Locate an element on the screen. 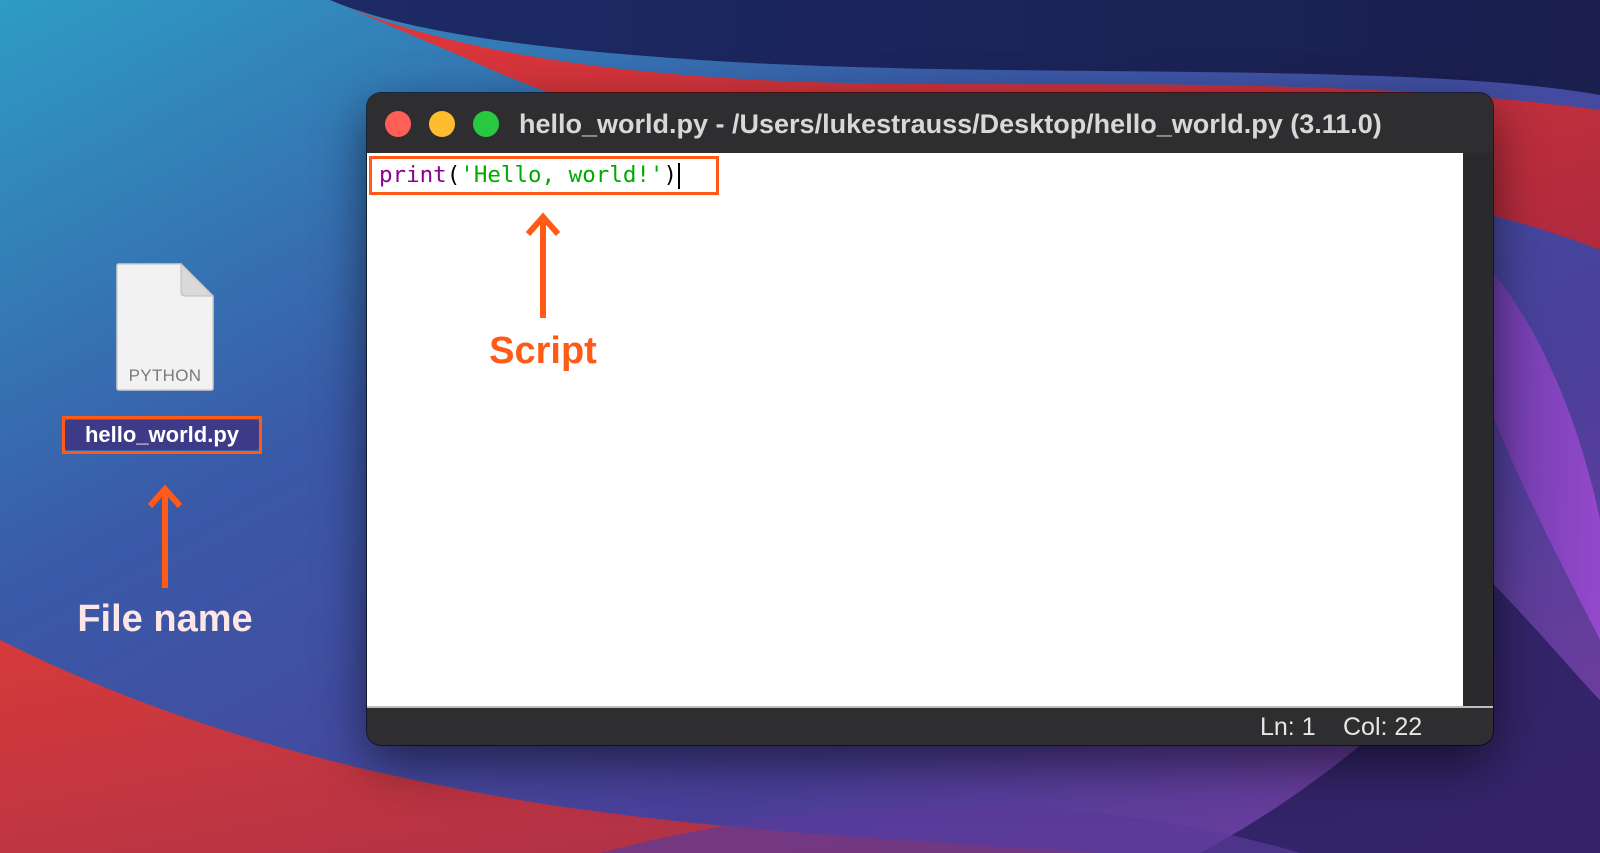  code-line-1: print('Hello, world!') is located at coordinates (530, 175).